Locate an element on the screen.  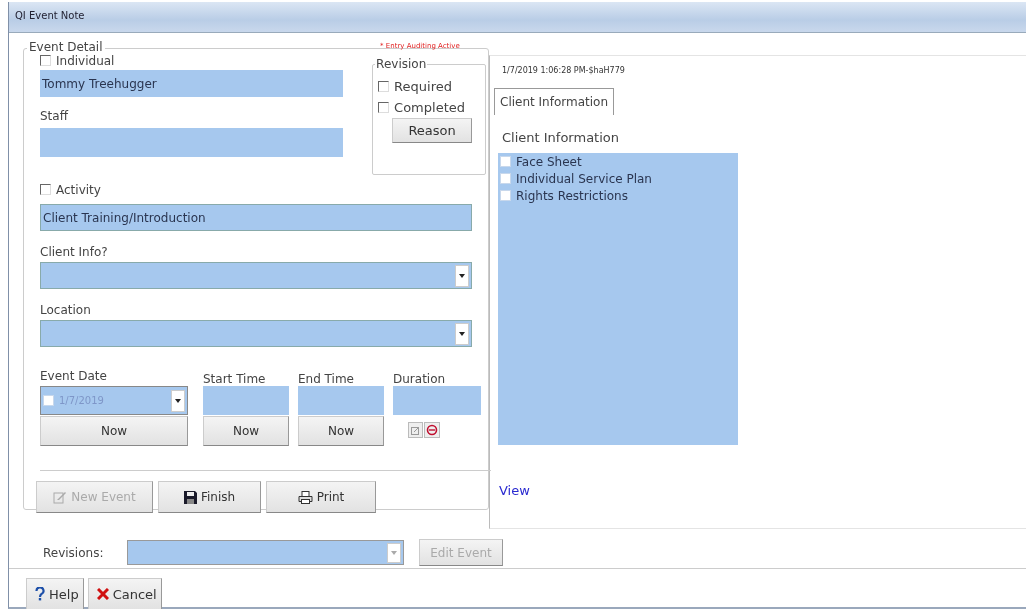
reason-button: Reason is located at coordinates (432, 130).